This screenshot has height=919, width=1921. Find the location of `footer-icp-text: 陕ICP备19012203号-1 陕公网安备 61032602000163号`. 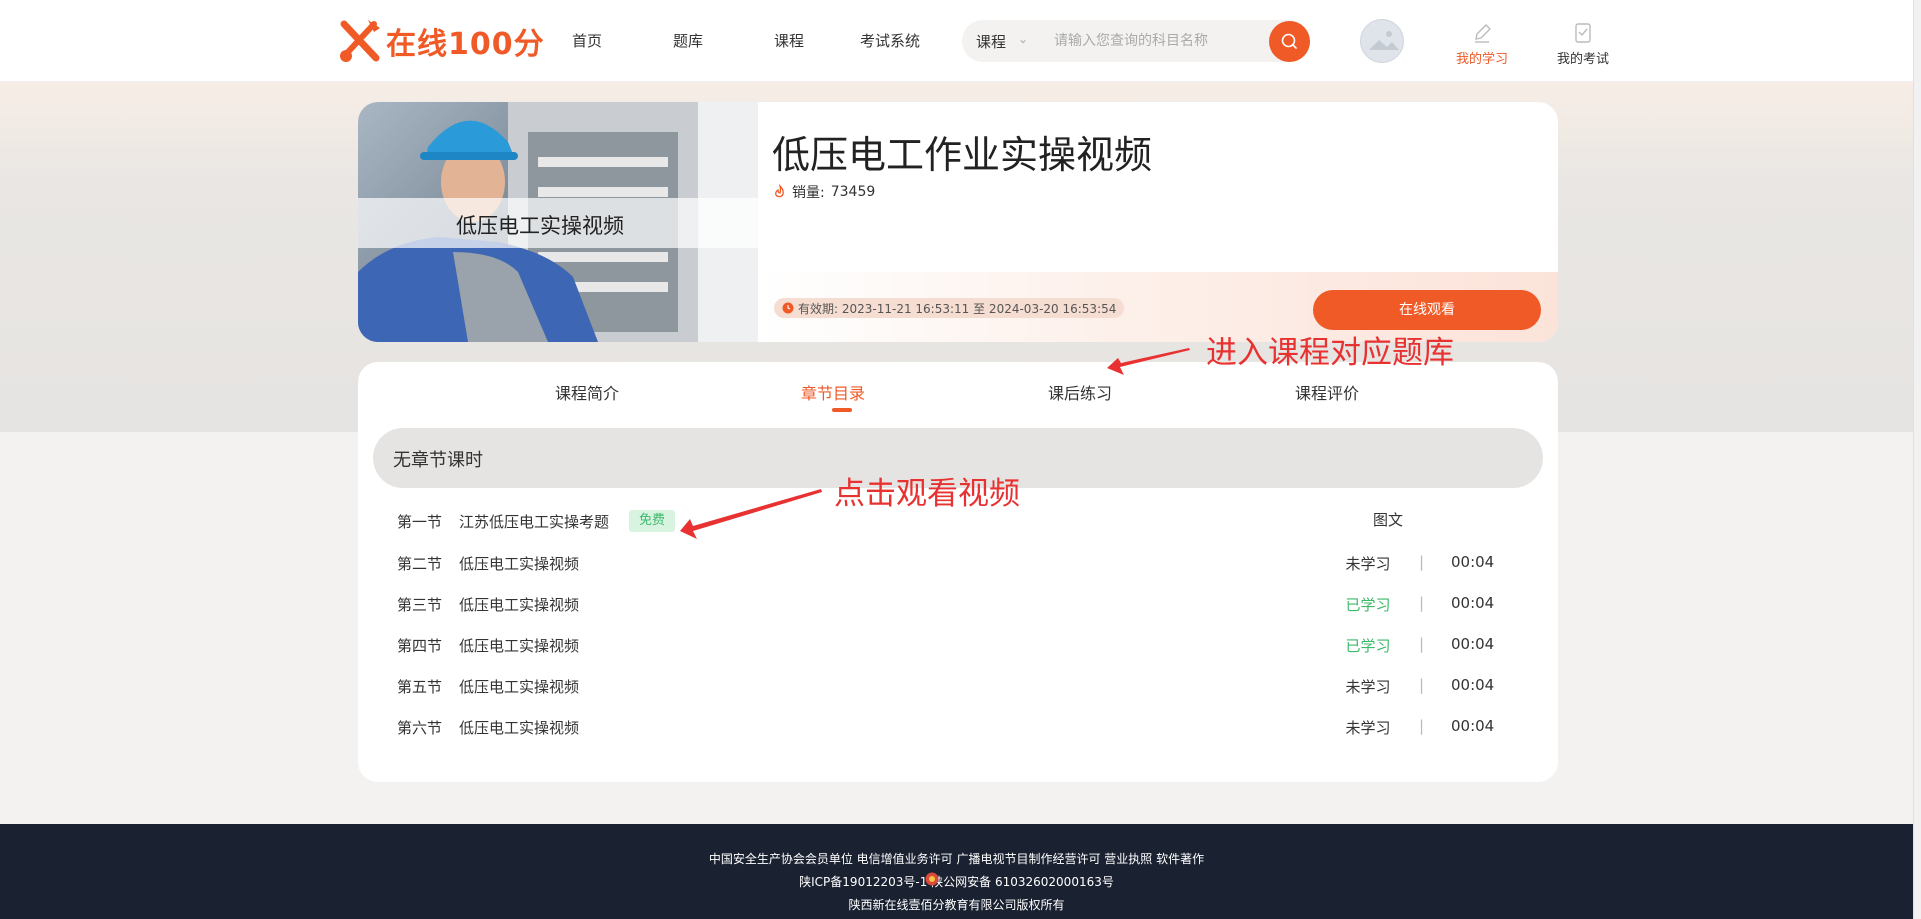

footer-icp-text: 陕ICP备19012203号-1 陕公网安备 61032602000163号 is located at coordinates (956, 882).